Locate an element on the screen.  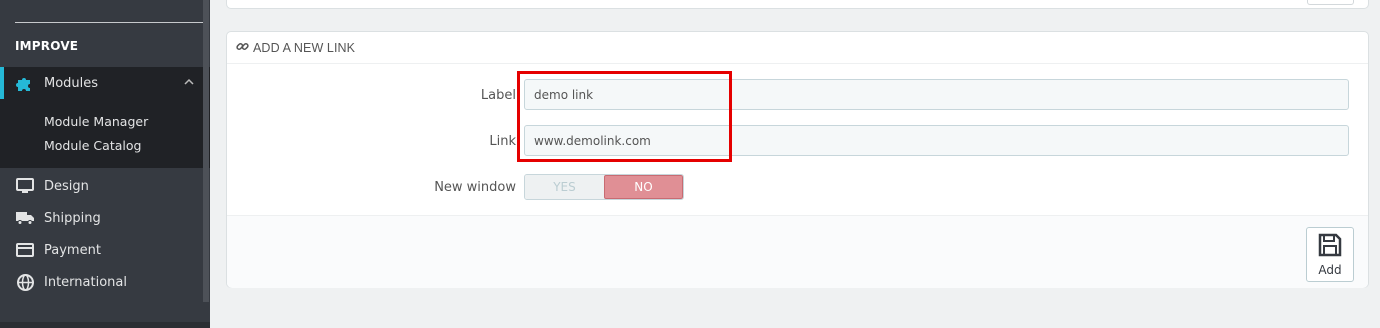
new-window-switch: YES NO is located at coordinates (604, 187).